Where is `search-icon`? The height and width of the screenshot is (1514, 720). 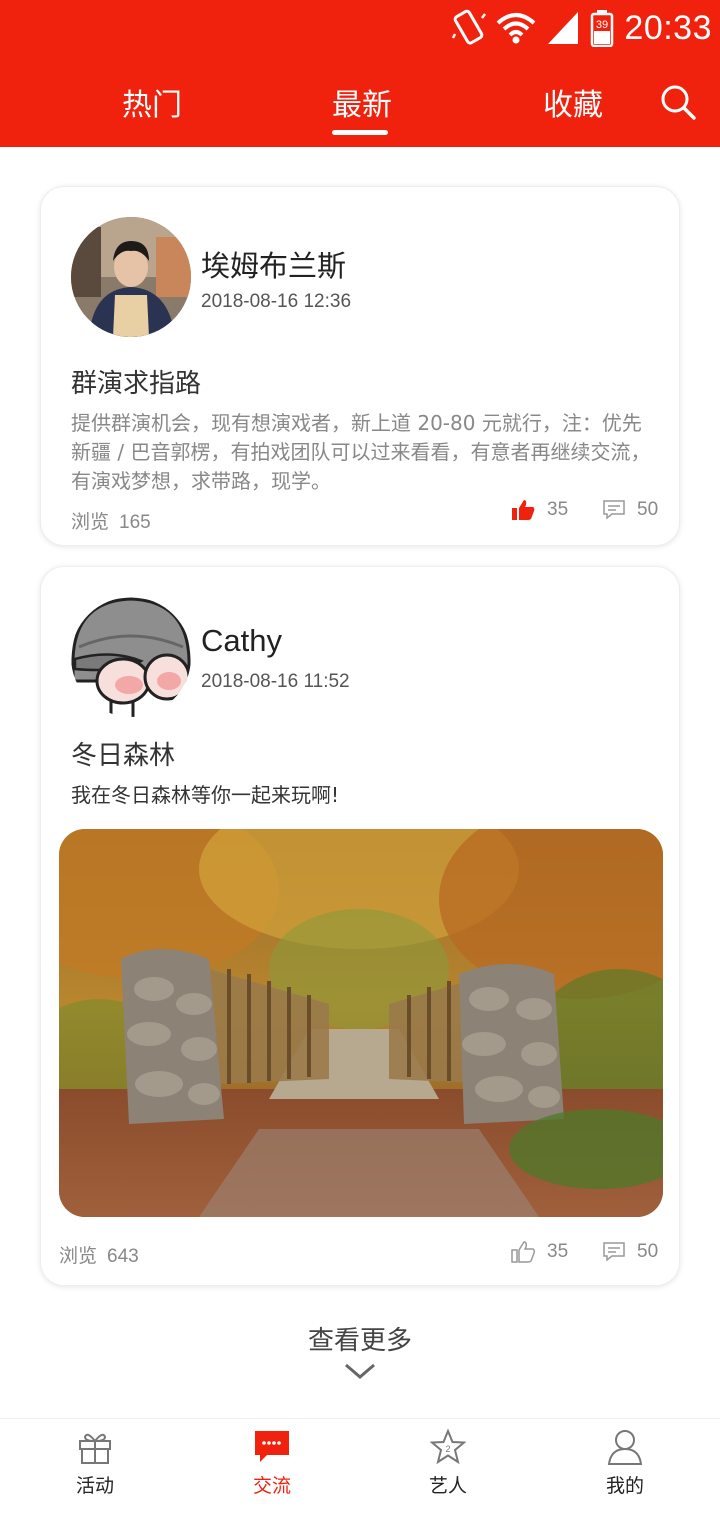 search-icon is located at coordinates (678, 102).